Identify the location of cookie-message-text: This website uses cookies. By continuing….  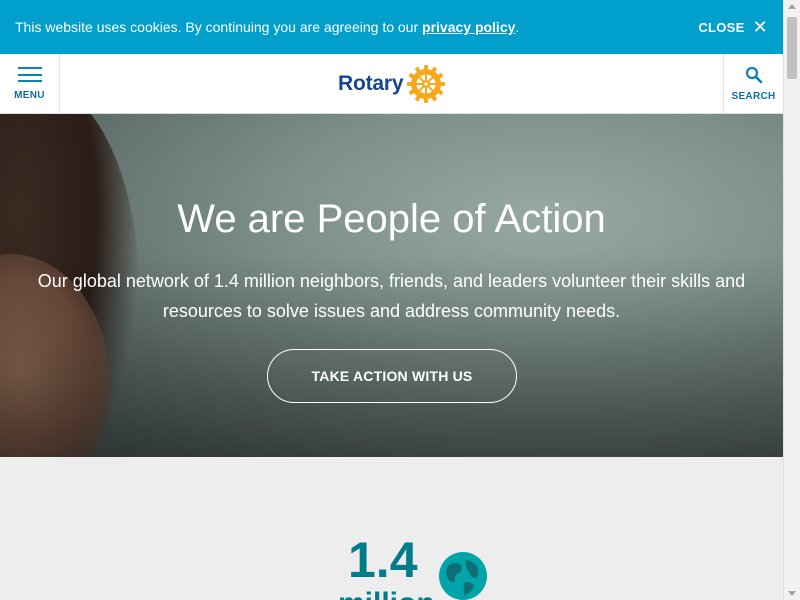
(219, 27).